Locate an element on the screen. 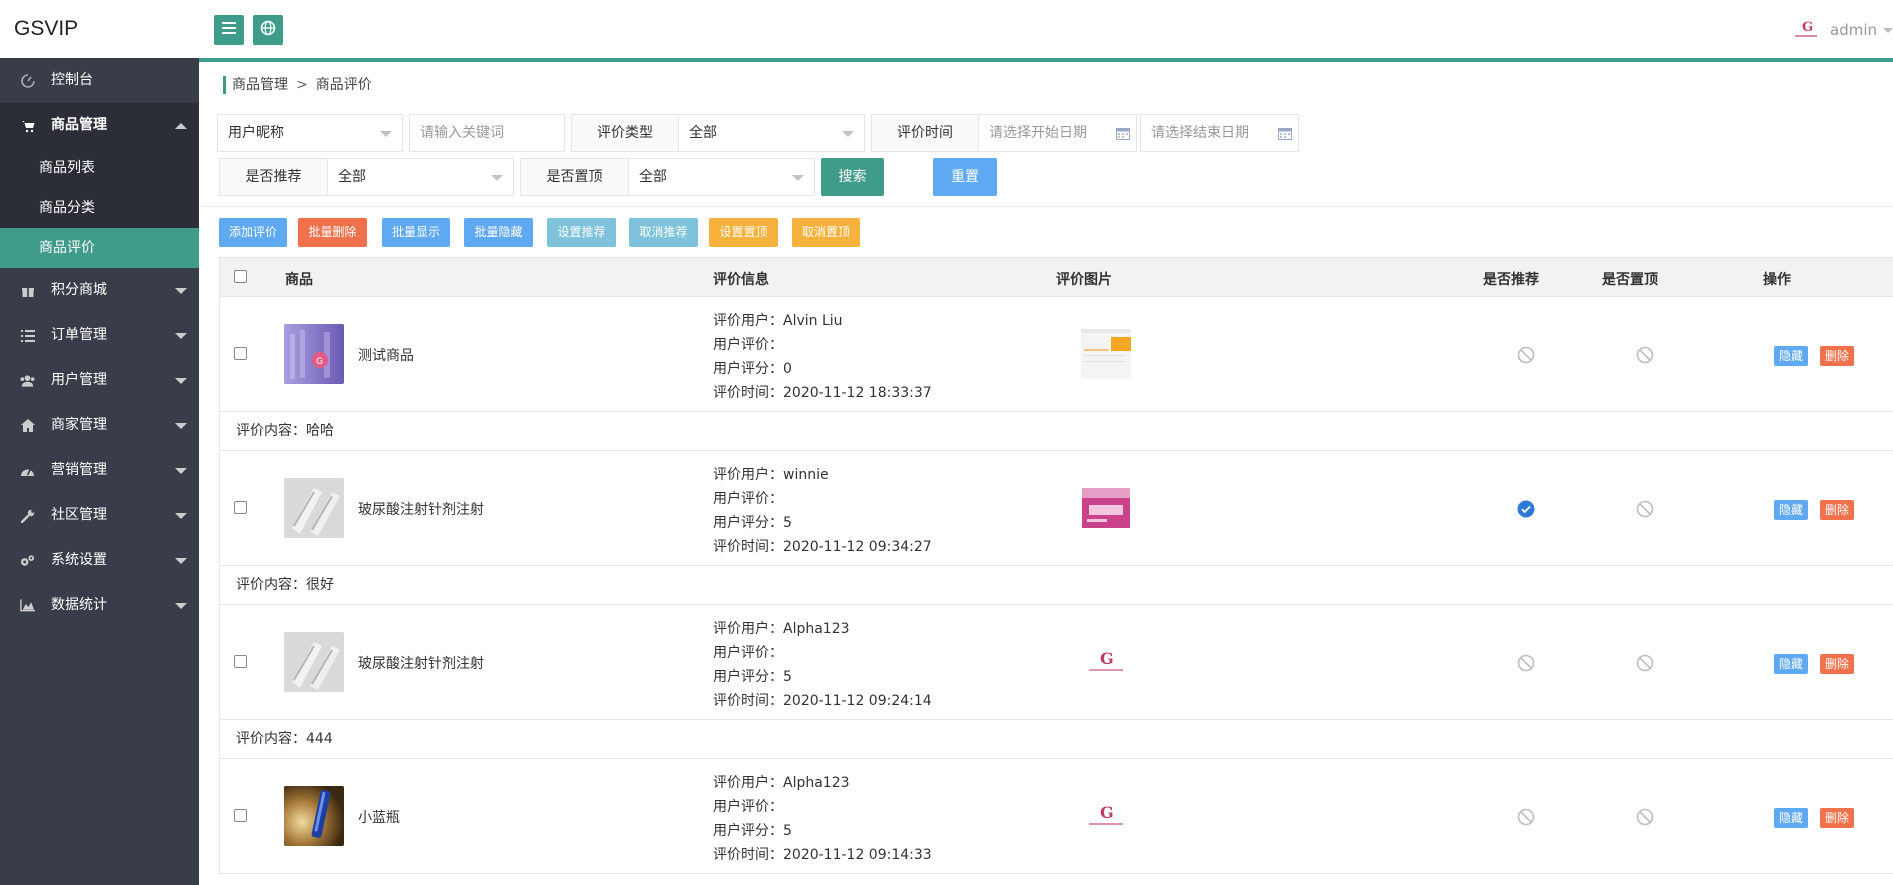 The image size is (1893, 885). recommend-label: 是否推荐 is located at coordinates (273, 177).